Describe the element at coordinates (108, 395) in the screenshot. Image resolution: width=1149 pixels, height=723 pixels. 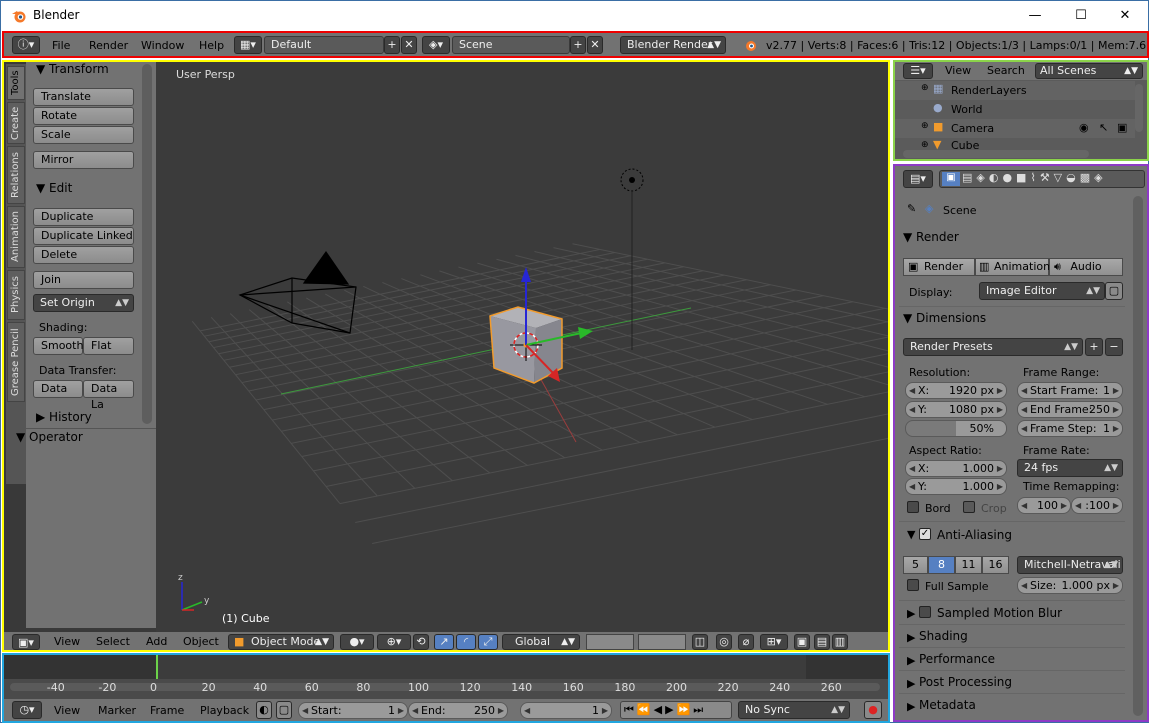
I see `data-layout-button: Data La` at that location.